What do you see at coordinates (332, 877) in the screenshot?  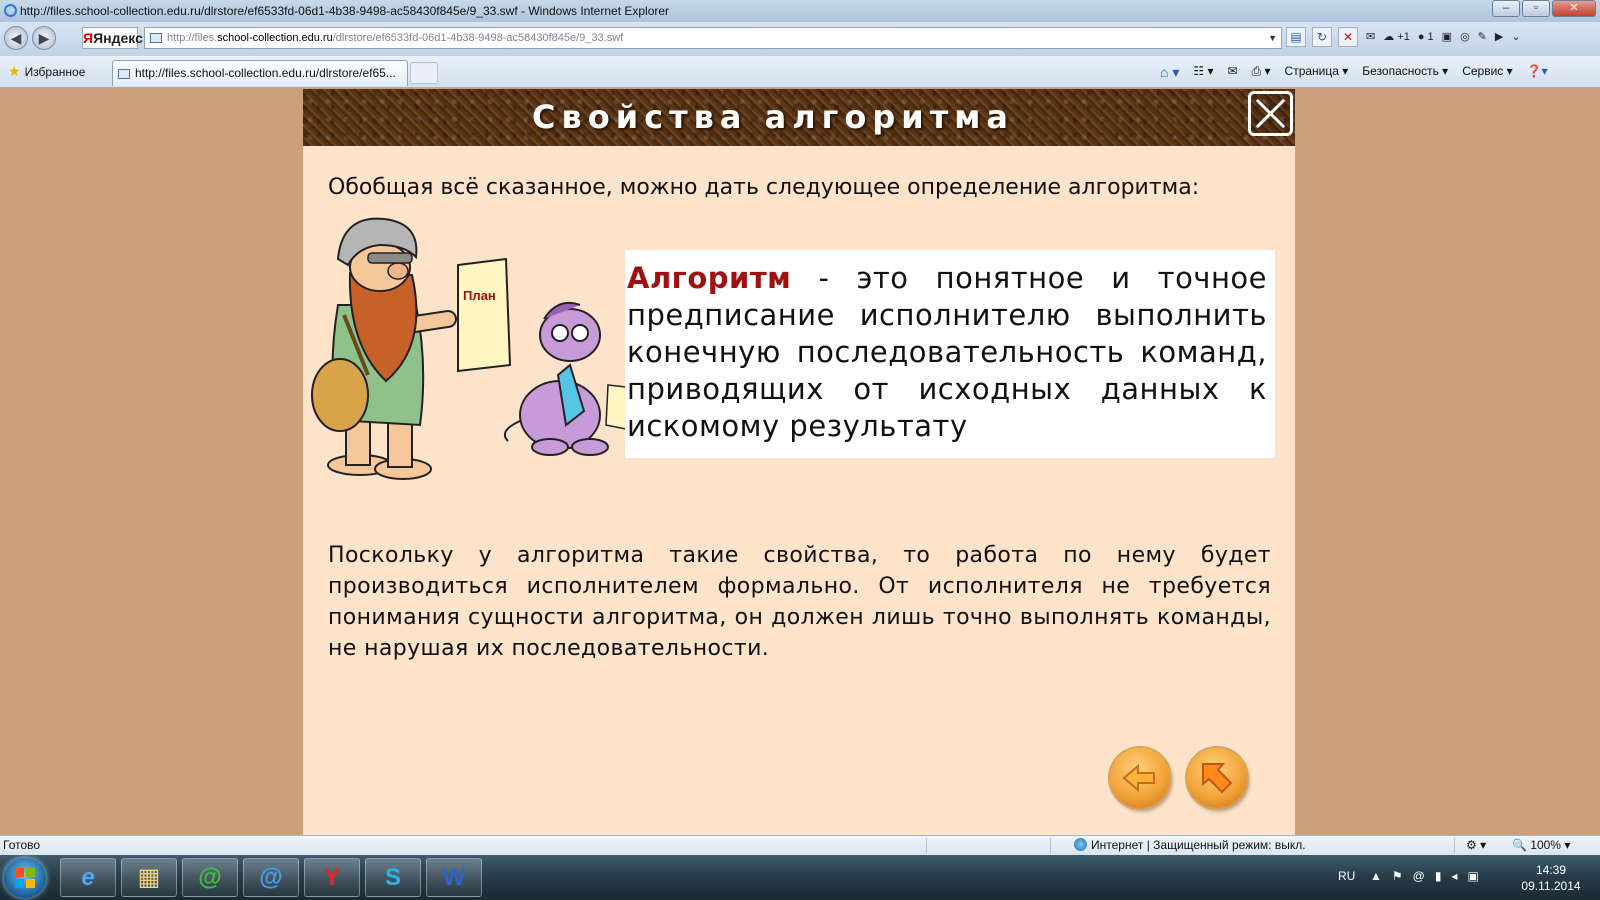 I see `taskbar-yandex-browser-icon: Y` at bounding box center [332, 877].